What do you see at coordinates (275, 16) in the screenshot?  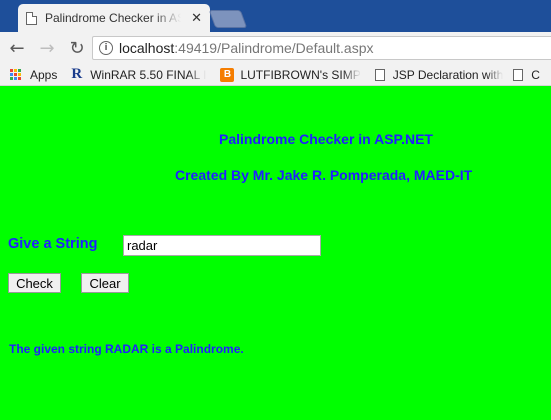 I see `tab-strip: Palindrome Checker in ASP.NET ✕` at bounding box center [275, 16].